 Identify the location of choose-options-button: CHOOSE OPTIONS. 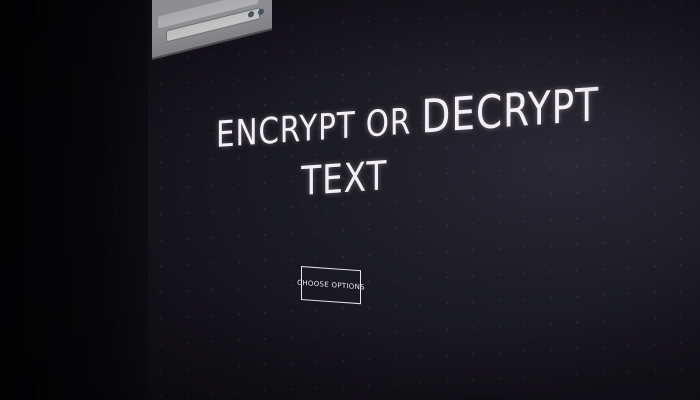
(331, 285).